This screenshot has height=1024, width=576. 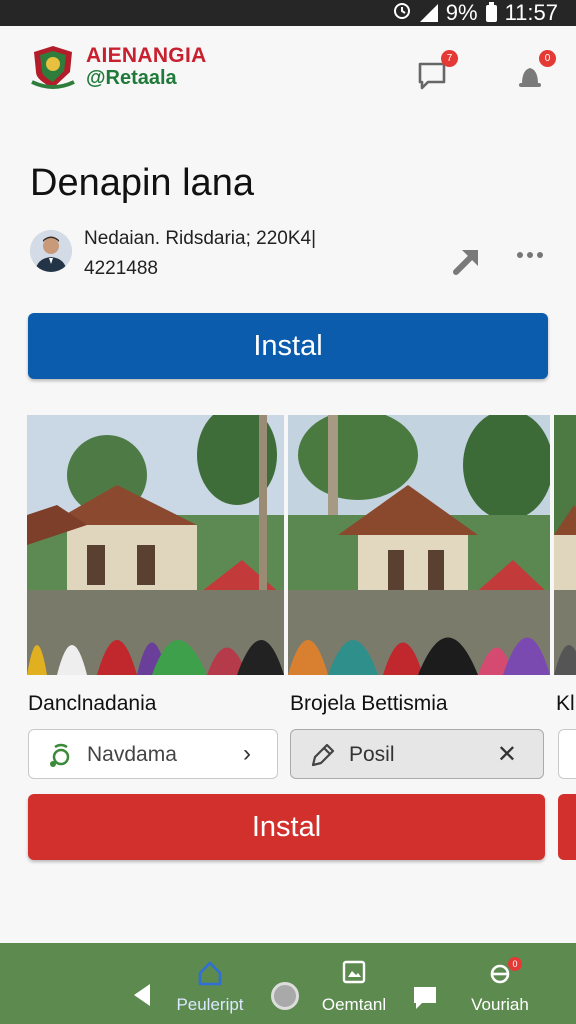 What do you see at coordinates (369, 703) in the screenshot?
I see `card-title-2: Brojela Bettismia` at bounding box center [369, 703].